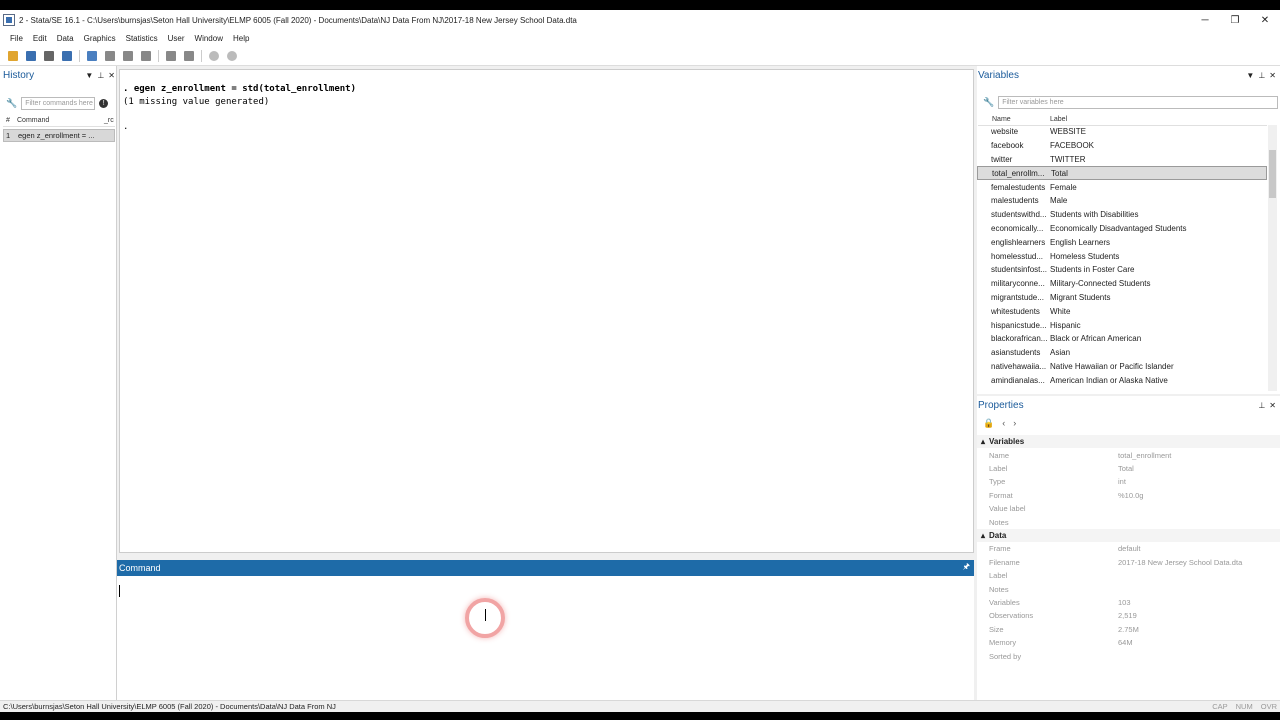 The width and height of the screenshot is (1280, 720). Describe the element at coordinates (1138, 102) in the screenshot. I see `variables-filter-input: Filter variables here` at that location.